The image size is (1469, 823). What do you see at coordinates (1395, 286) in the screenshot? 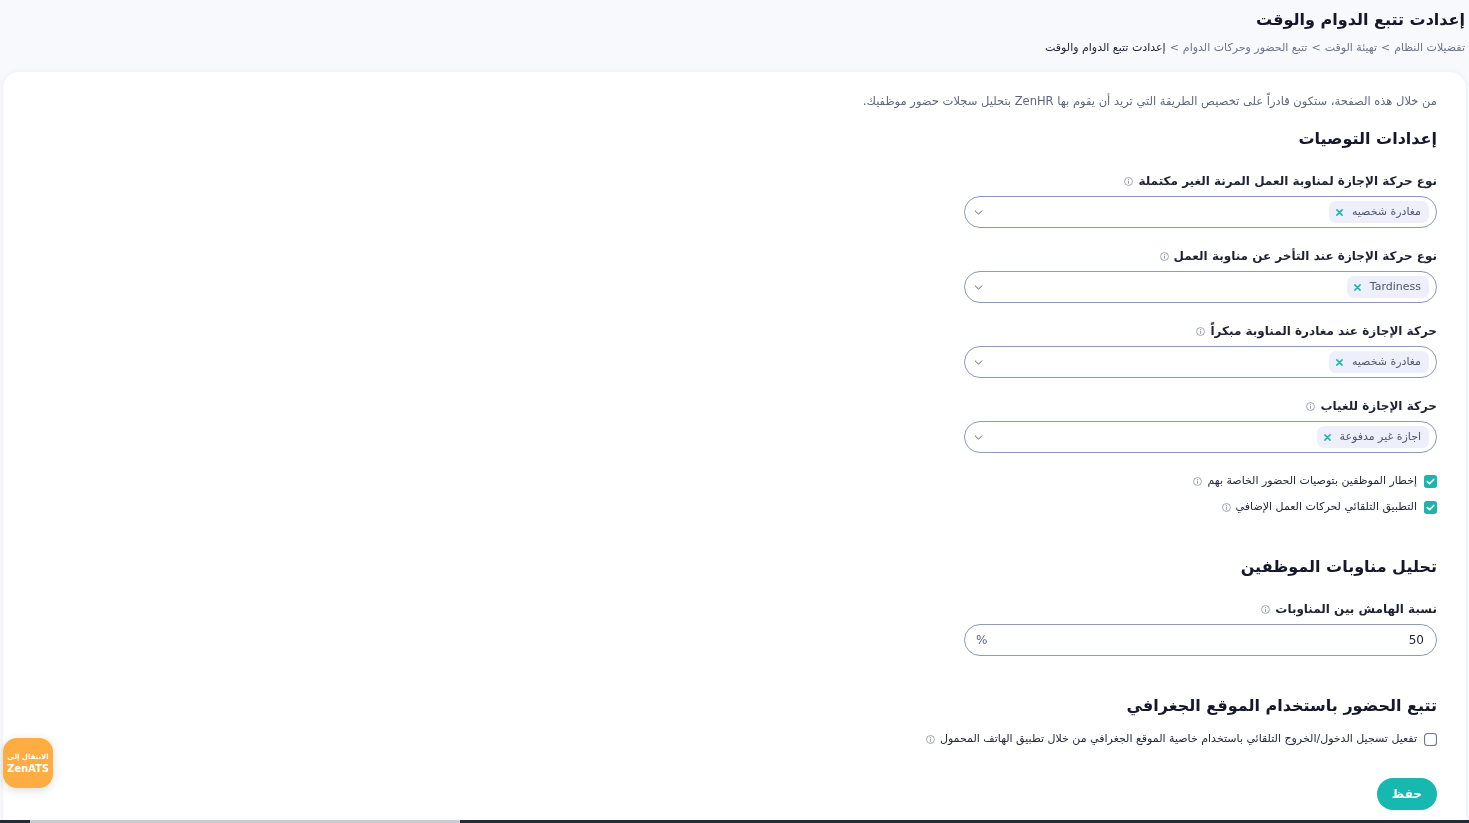
I see `tag-label: Tardiness` at bounding box center [1395, 286].